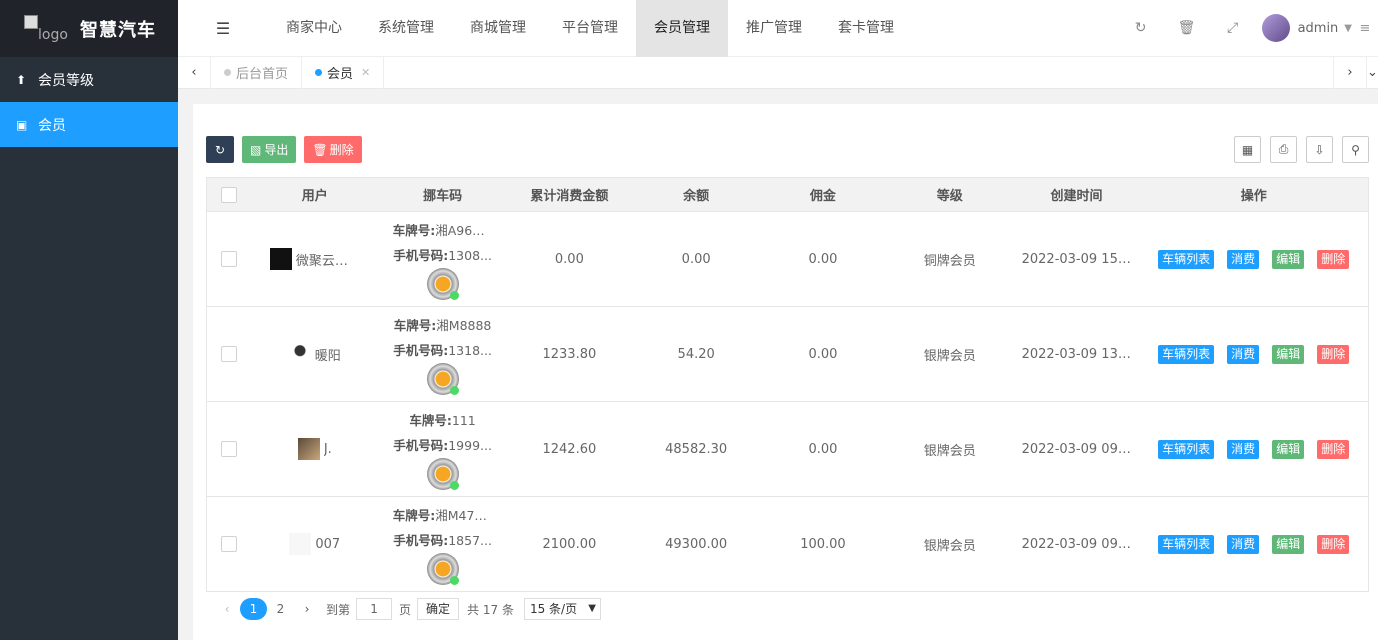 This screenshot has width=1378, height=640. Describe the element at coordinates (569, 544) in the screenshot. I see `total-spend: 2100.00` at that location.